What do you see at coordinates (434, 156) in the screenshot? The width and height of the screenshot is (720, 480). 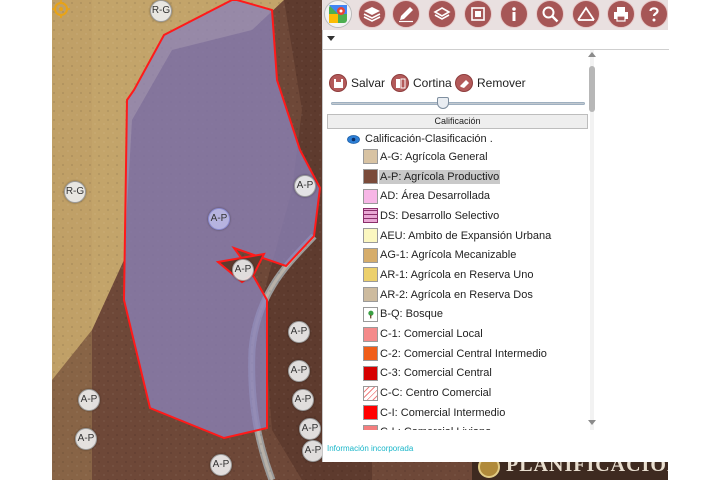 I see `legend-label: A-G: Agrícola General` at bounding box center [434, 156].